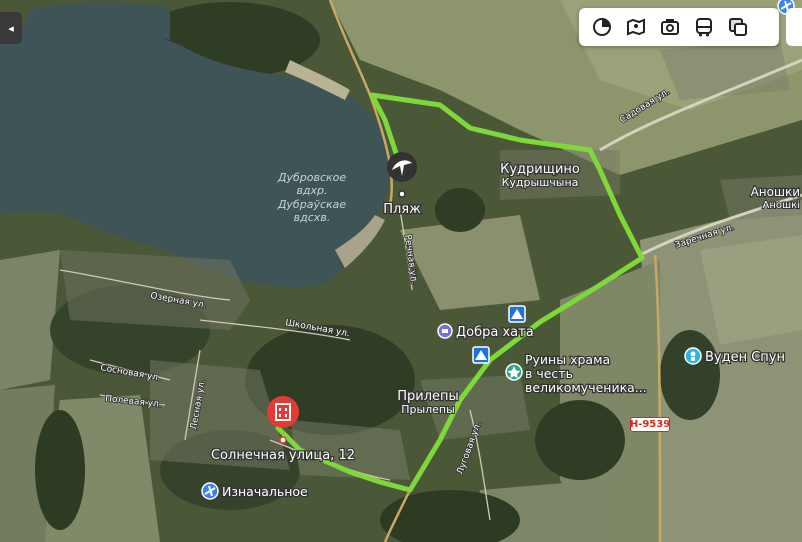 This screenshot has width=802, height=542. I want to click on airplane-icon, so click(210, 491).